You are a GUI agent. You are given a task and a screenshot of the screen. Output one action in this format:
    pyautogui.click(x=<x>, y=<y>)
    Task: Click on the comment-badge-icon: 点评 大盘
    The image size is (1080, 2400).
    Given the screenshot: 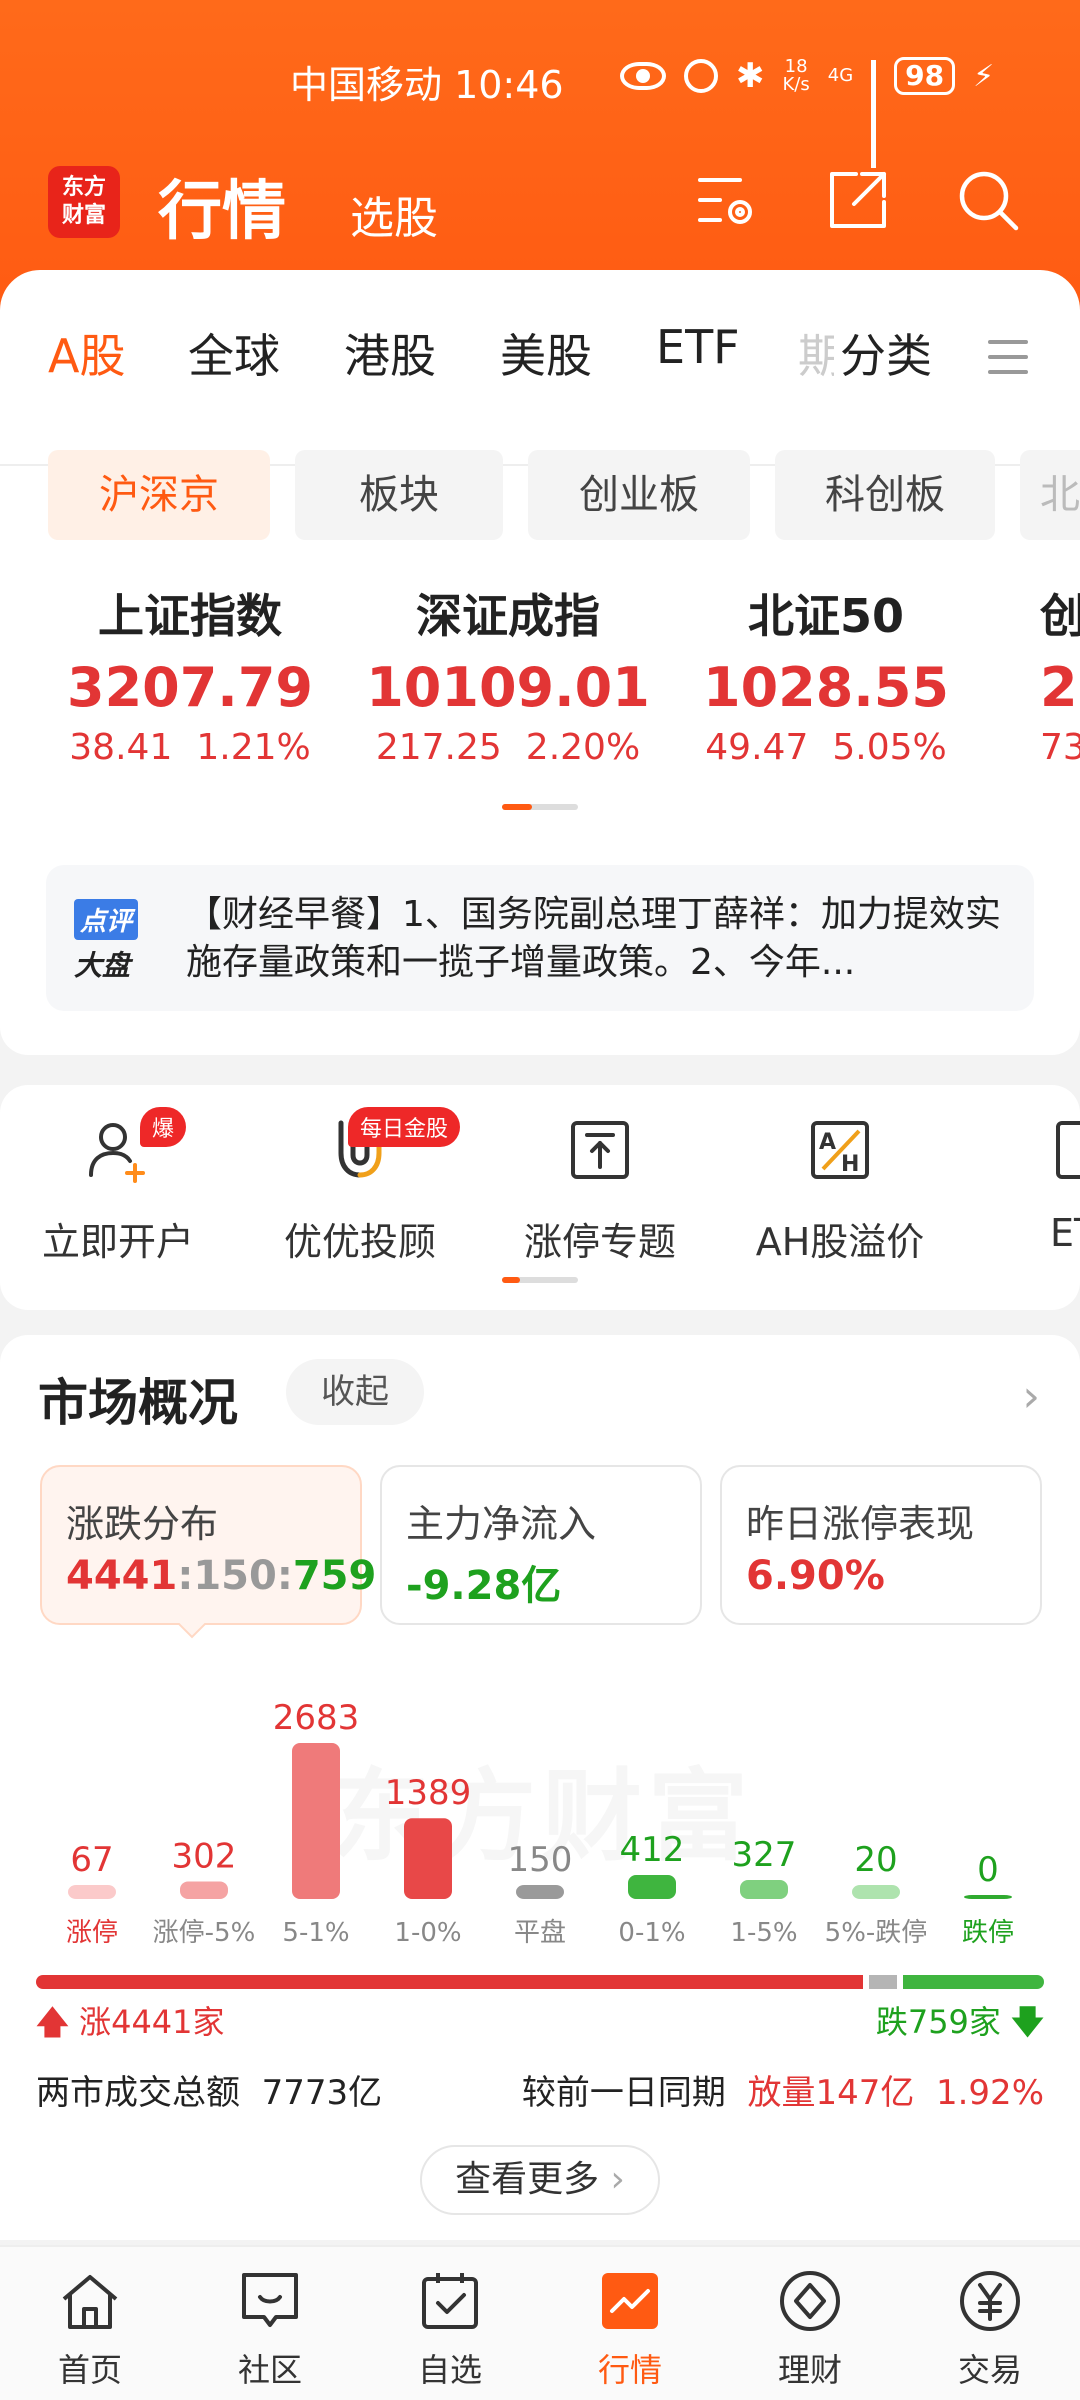 What is the action you would take?
    pyautogui.click(x=116, y=940)
    